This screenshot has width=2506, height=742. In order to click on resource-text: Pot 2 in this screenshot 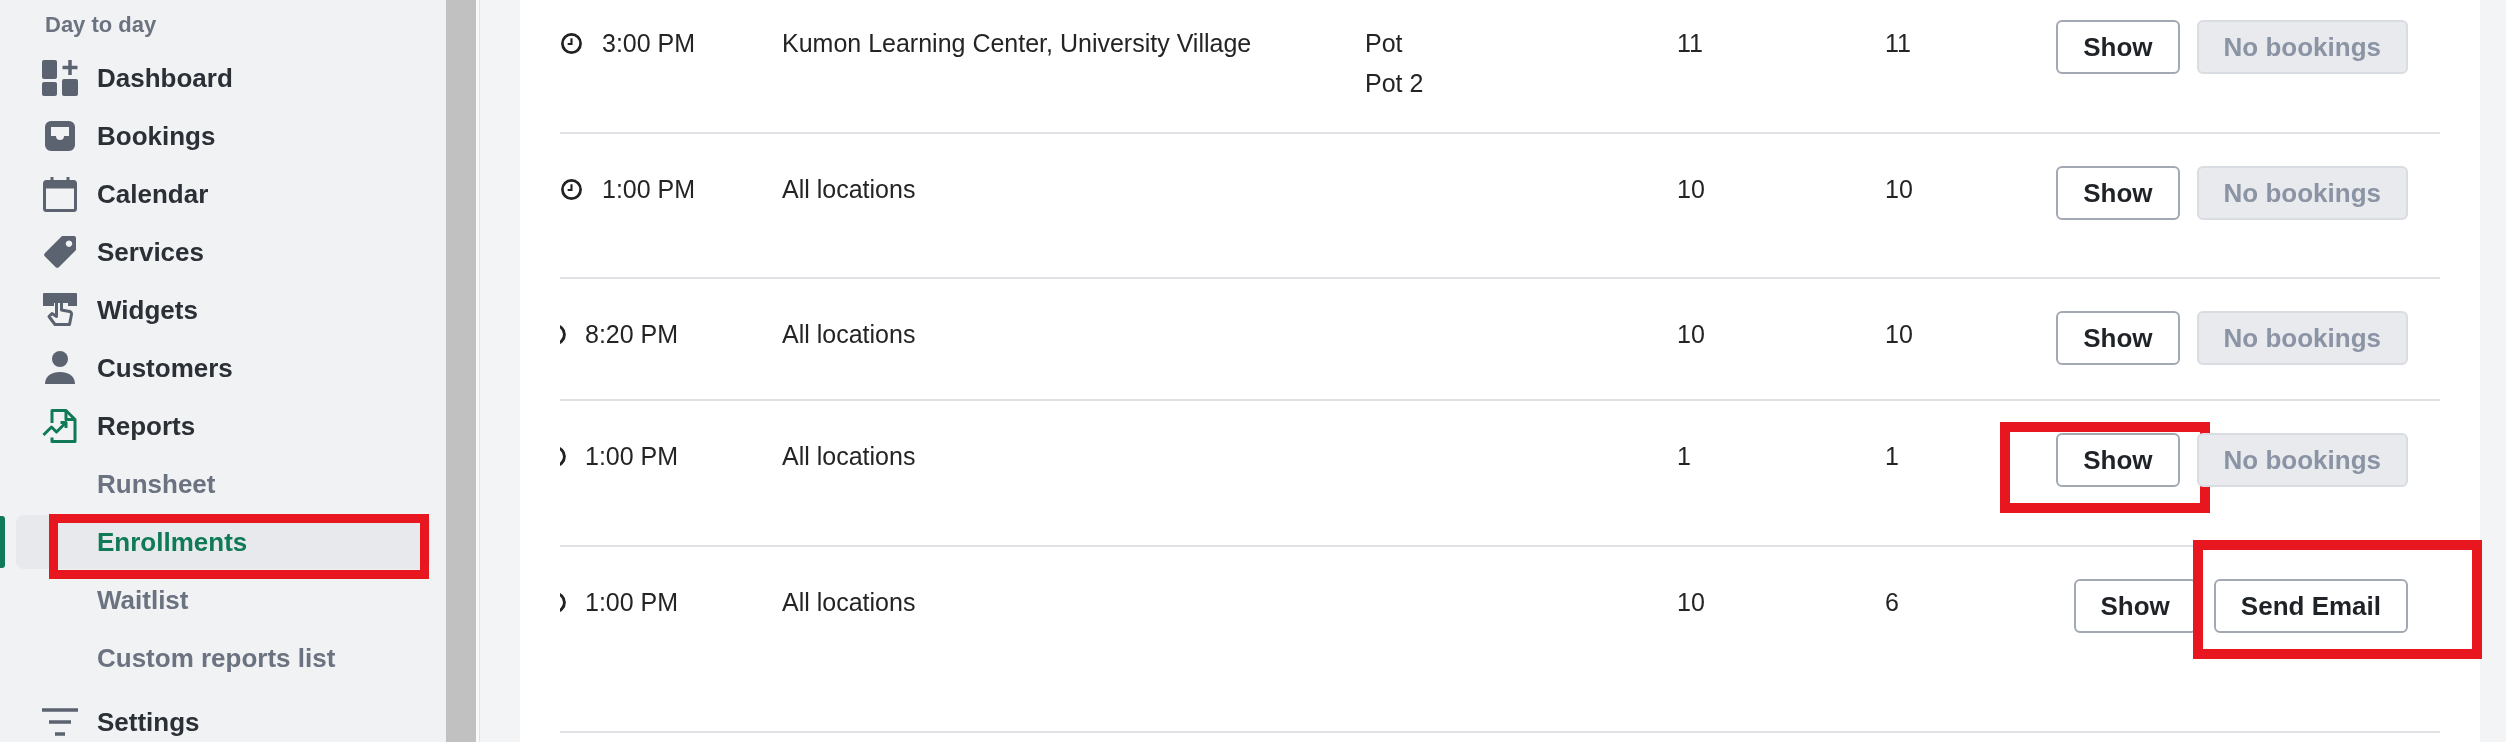, I will do `click(1394, 83)`.